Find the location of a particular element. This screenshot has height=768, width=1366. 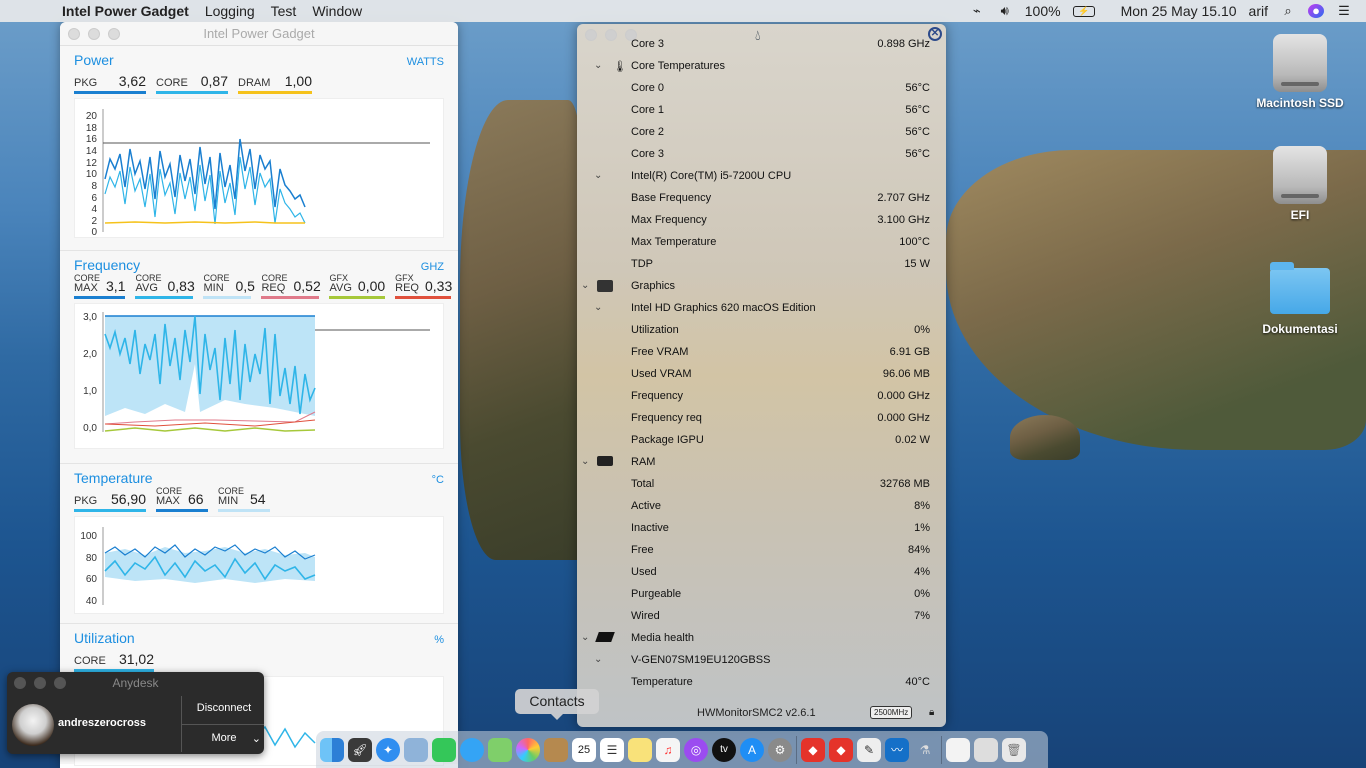

sensor-row: Inactive 1% is located at coordinates (761, 529).